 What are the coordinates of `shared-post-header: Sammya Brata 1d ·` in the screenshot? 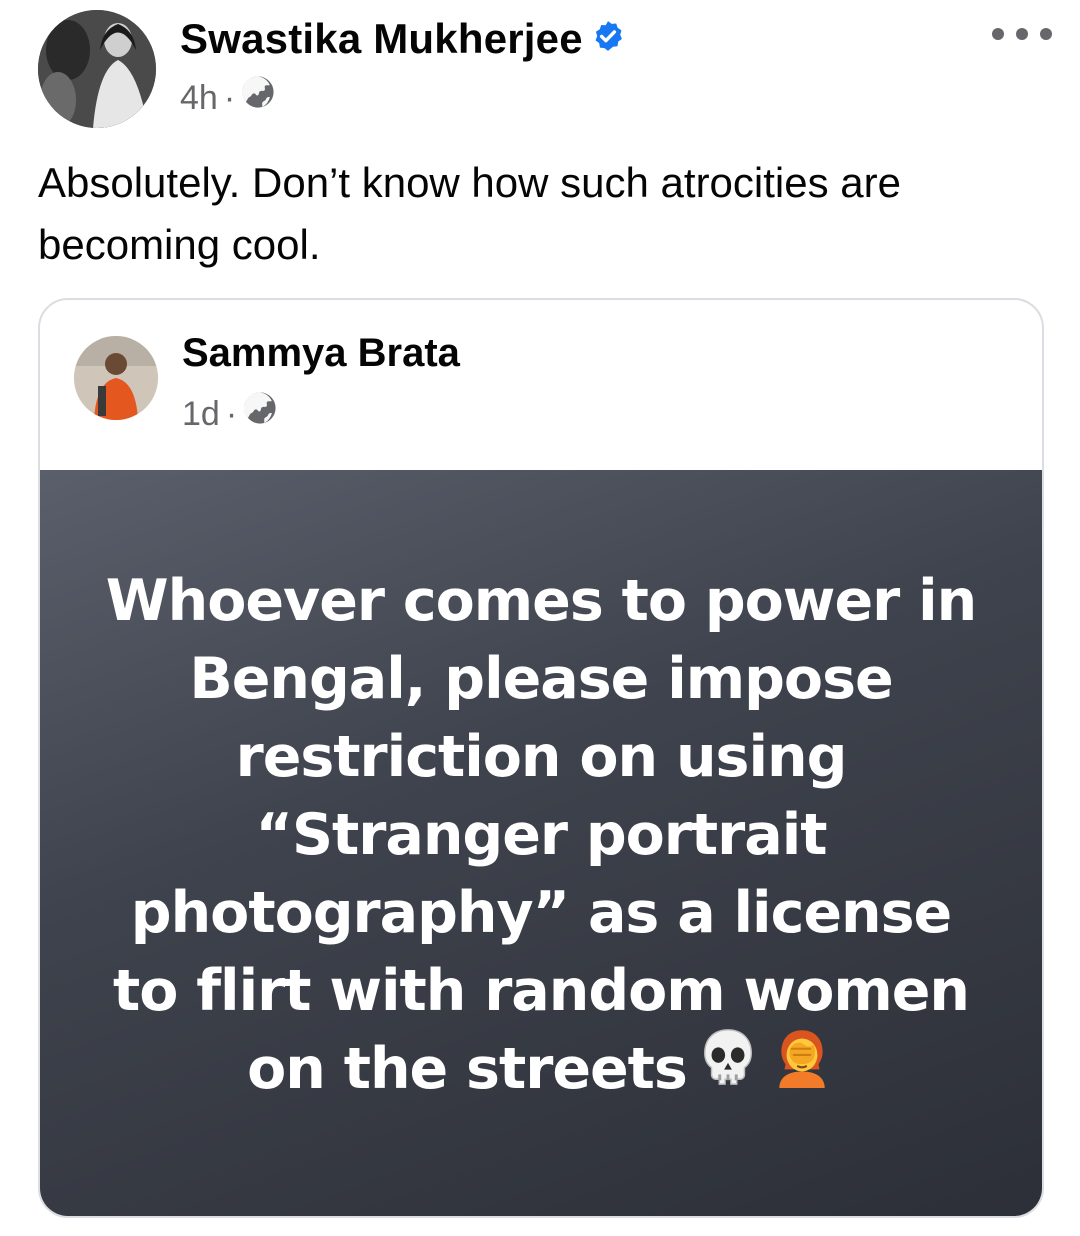 It's located at (541, 385).